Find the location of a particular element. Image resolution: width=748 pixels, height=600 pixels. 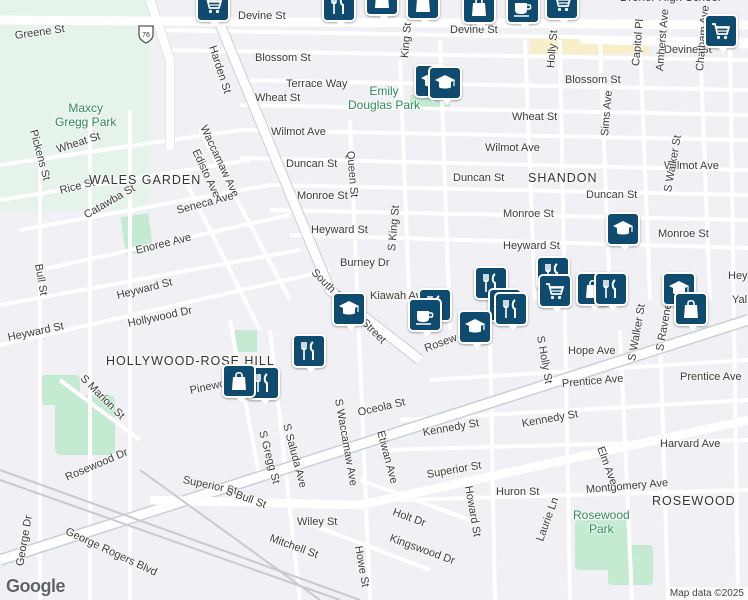

svg-text: 76 is located at coordinates (146, 35).